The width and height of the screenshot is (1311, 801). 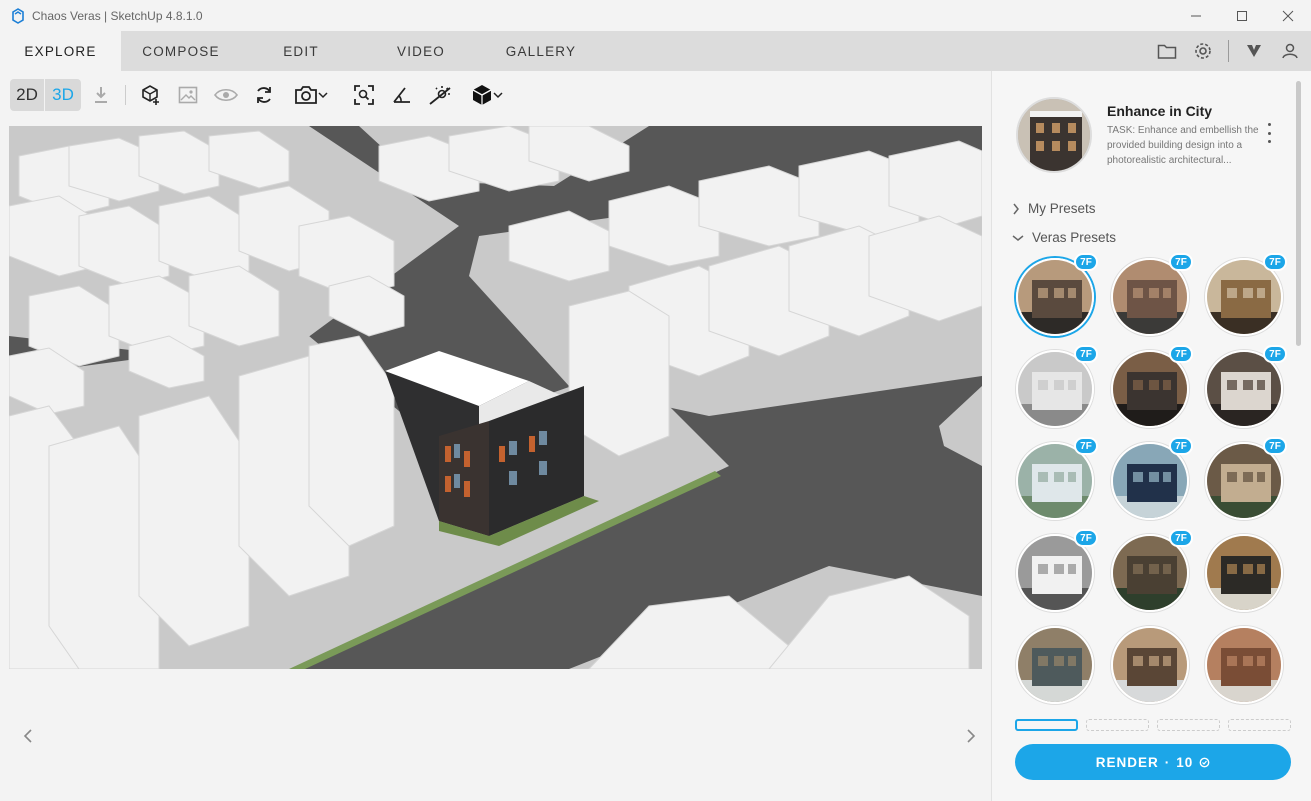 I want to click on credit-icon, so click(x=1204, y=762).